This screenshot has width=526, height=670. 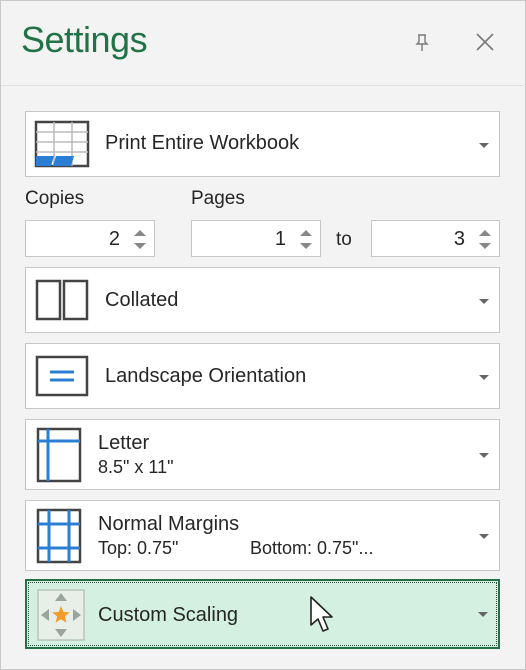 What do you see at coordinates (62, 147) in the screenshot?
I see `workbook-icon` at bounding box center [62, 147].